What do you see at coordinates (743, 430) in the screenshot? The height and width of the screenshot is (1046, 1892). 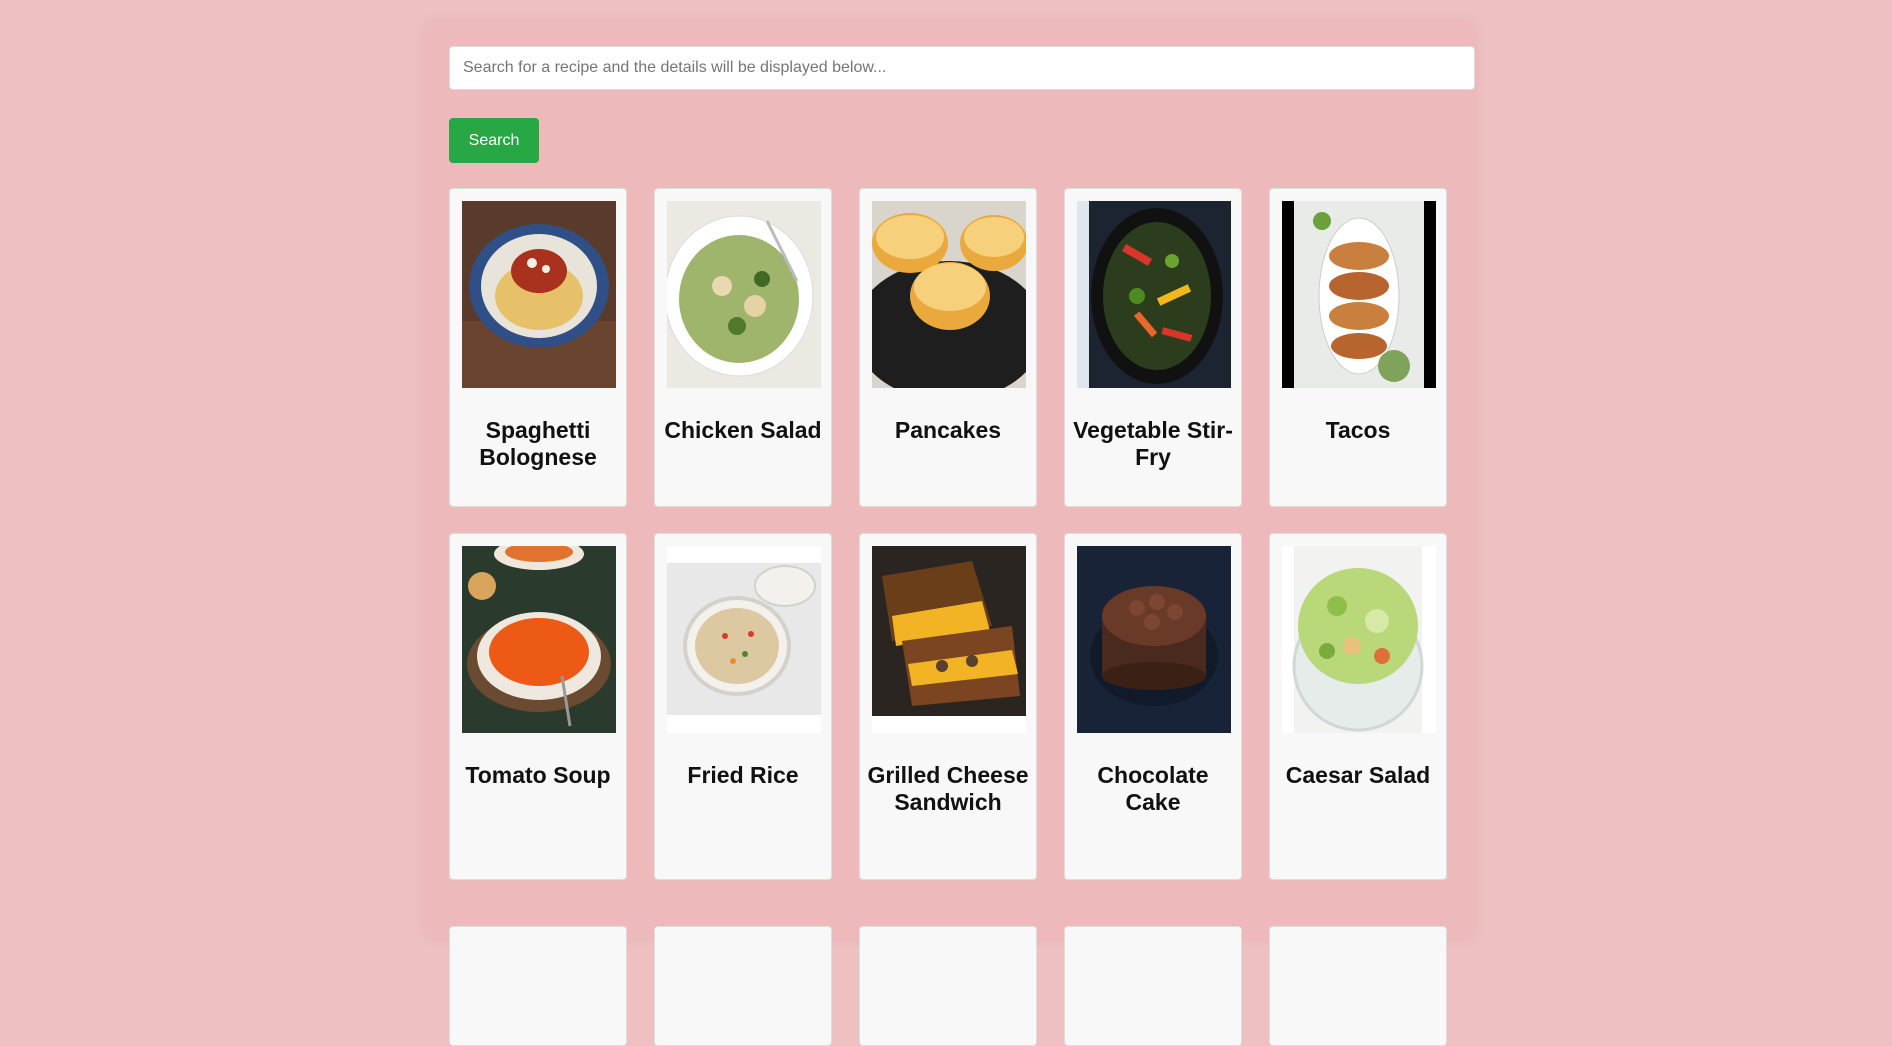 I see `recipe-title: Chicken Salad` at bounding box center [743, 430].